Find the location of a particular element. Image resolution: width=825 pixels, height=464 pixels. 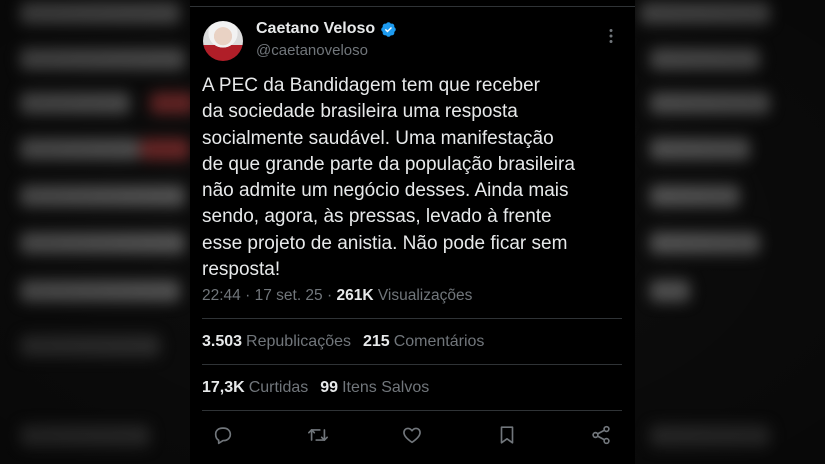

engagement-row-2: 17,3K Curtidas 99 Itens Salvos is located at coordinates (315, 388).